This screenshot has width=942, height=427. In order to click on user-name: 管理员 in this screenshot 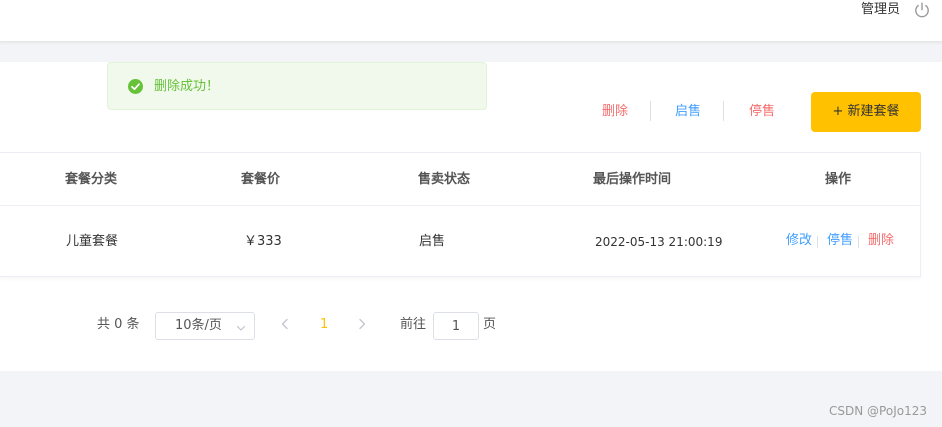, I will do `click(880, 9)`.